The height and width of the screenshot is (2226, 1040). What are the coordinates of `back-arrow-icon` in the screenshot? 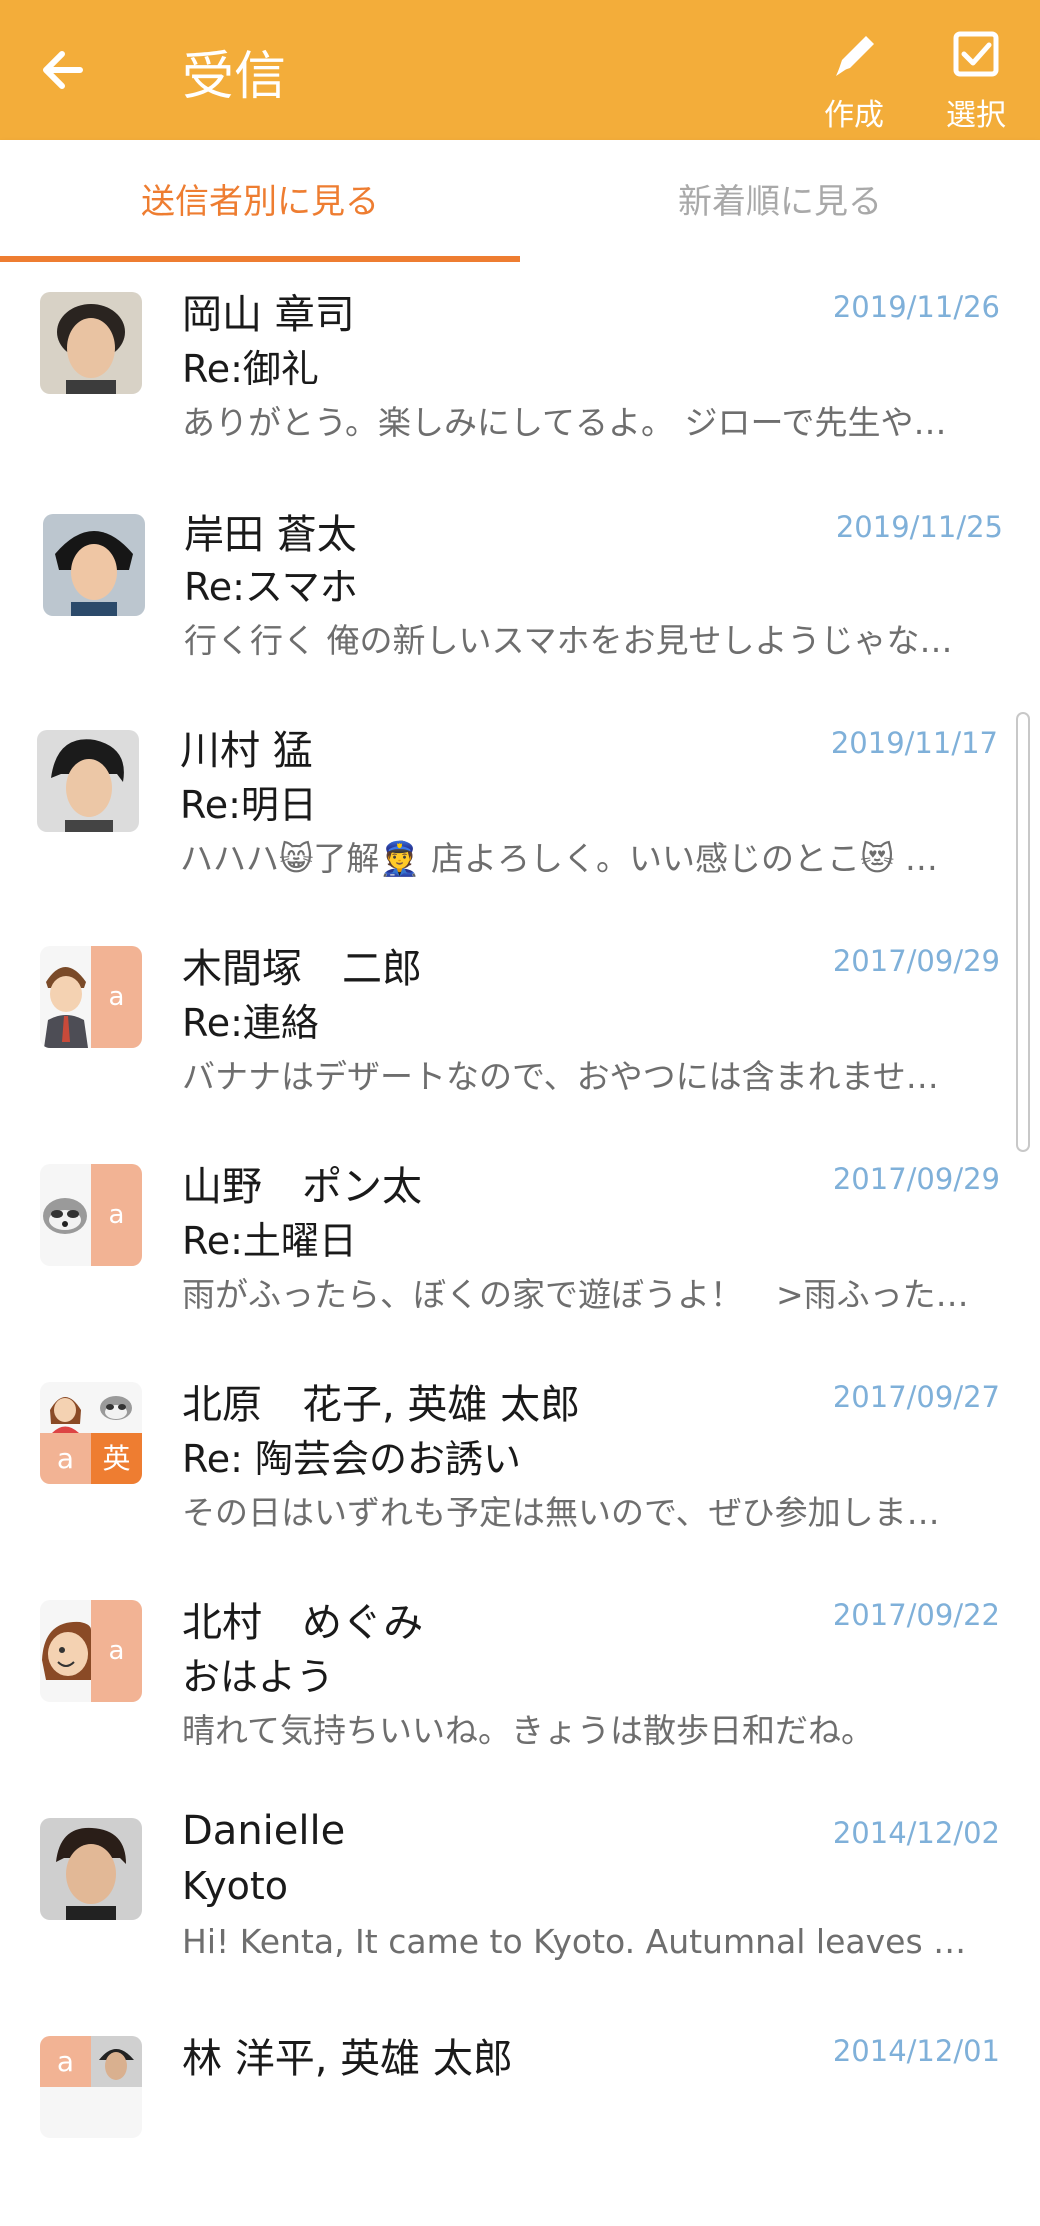 It's located at (68, 70).